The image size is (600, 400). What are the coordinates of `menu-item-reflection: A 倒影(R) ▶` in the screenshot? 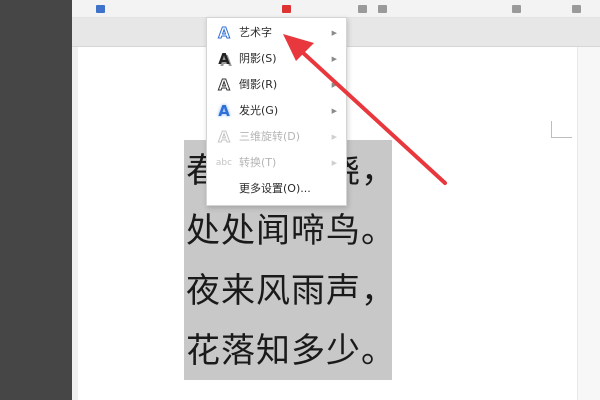 It's located at (276, 85).